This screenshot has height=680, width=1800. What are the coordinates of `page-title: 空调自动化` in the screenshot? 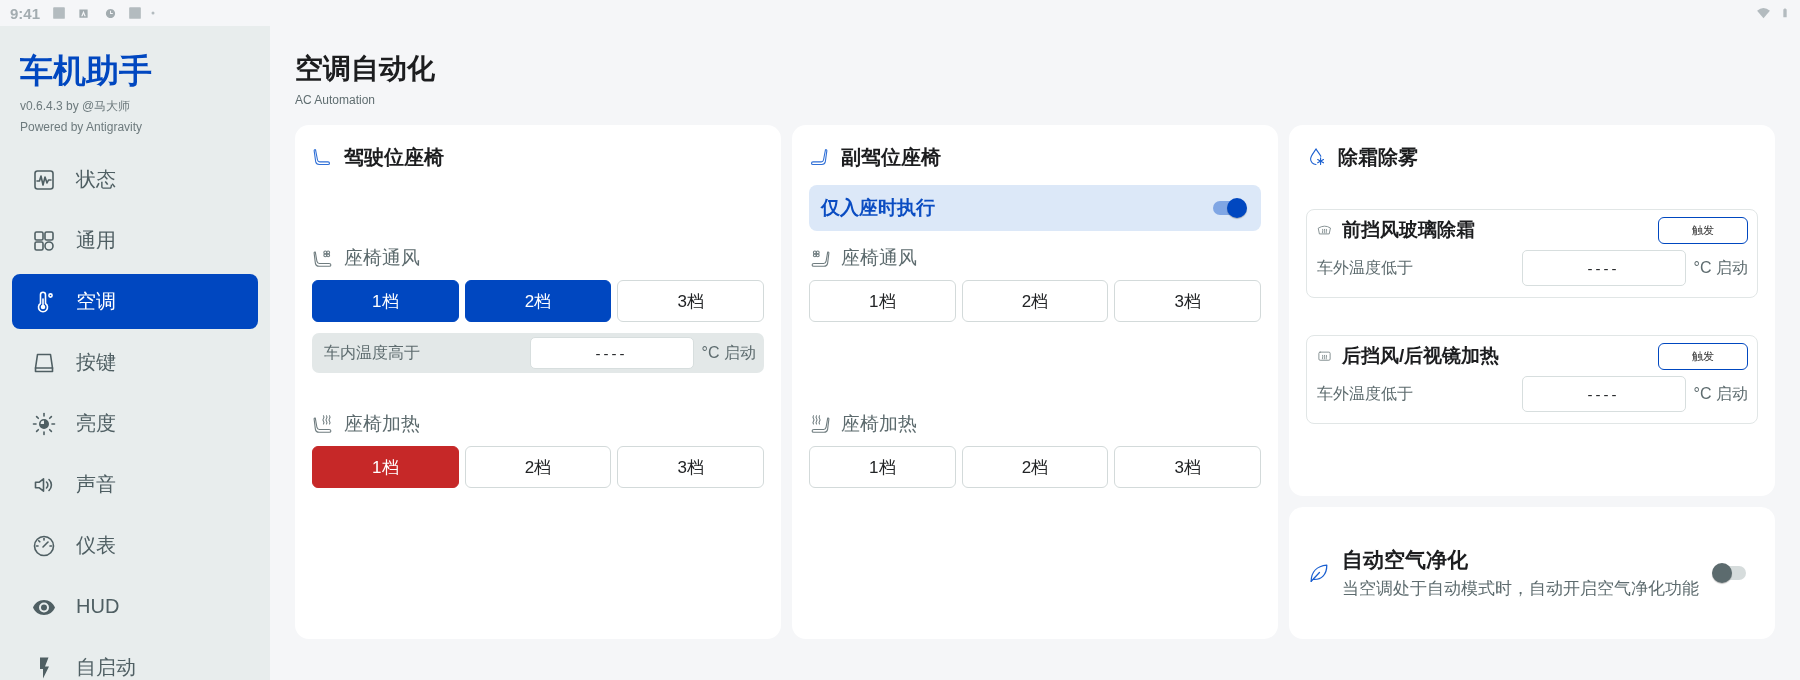 It's located at (365, 69).